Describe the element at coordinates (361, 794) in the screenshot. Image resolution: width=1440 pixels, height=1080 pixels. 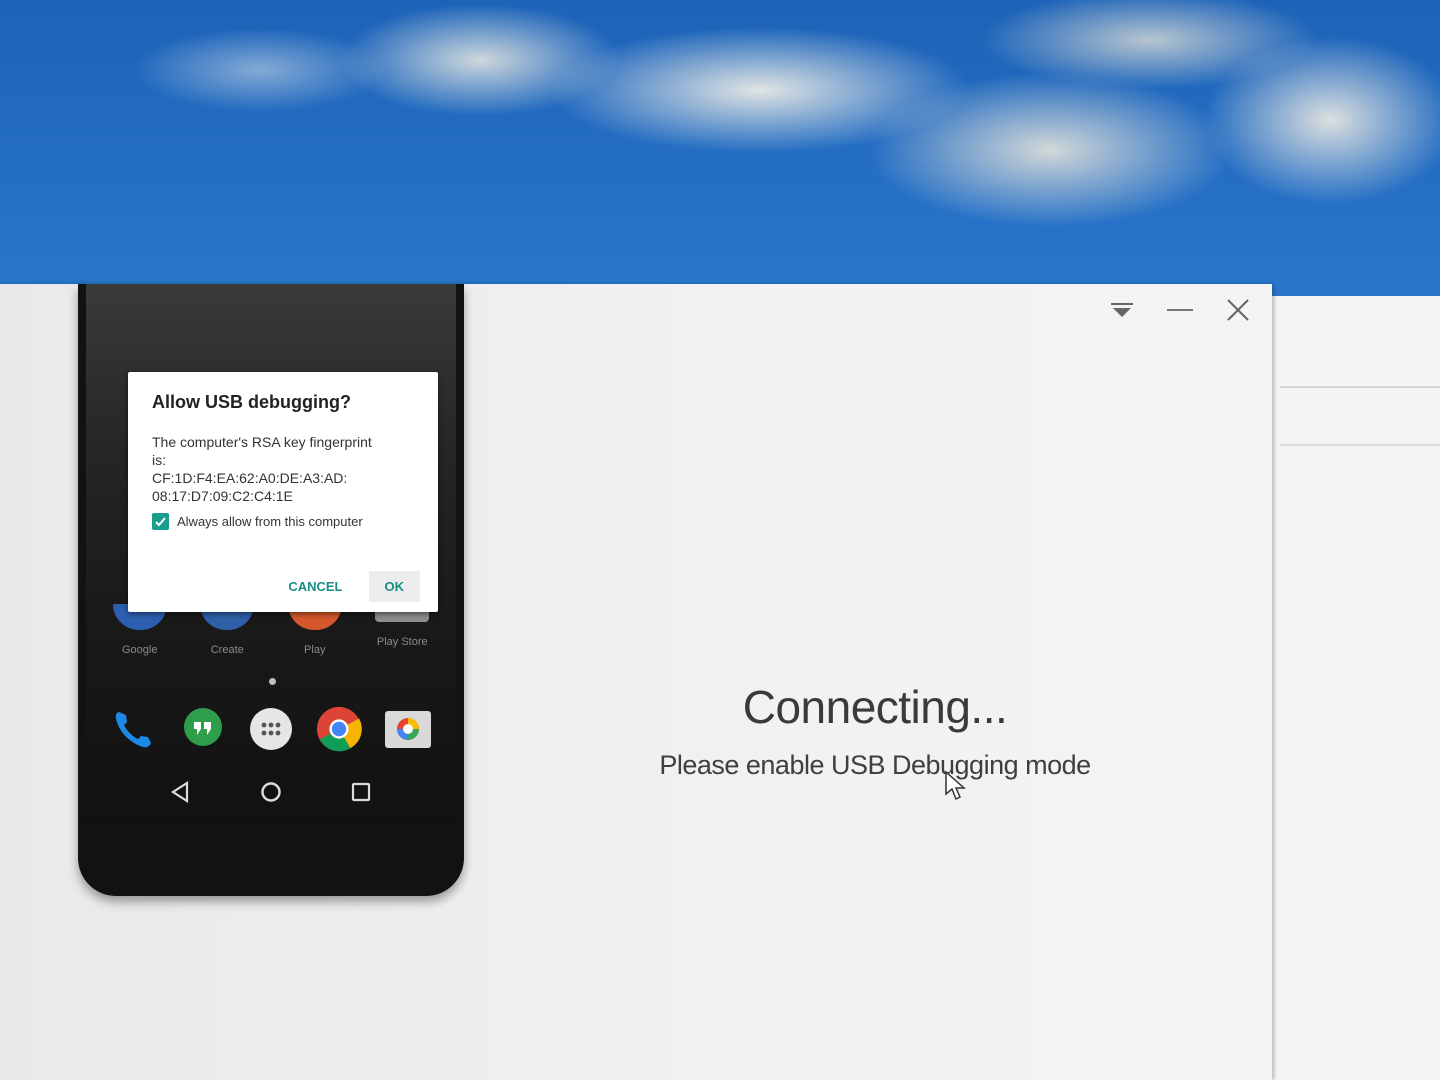
I see `recents-icon` at that location.